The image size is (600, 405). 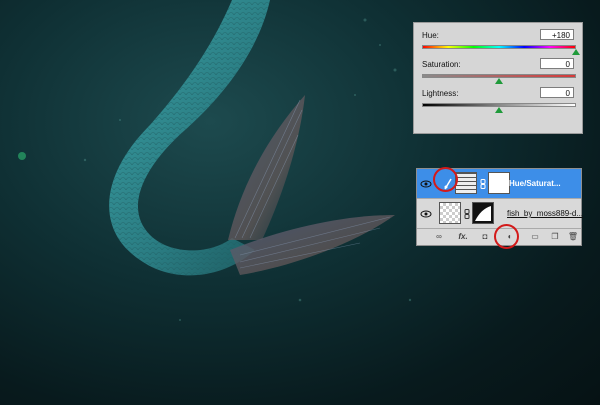 I want to click on hue-label: Hue:, so click(x=430, y=35).